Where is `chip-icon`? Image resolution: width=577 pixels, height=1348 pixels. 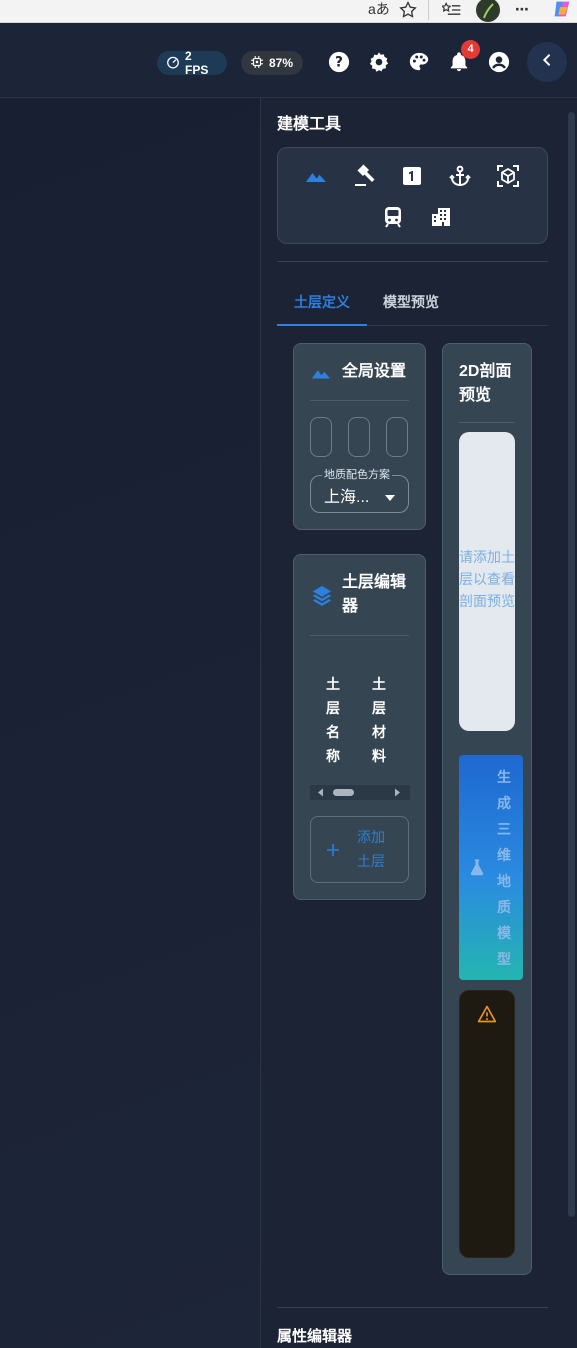
chip-icon is located at coordinates (257, 63).